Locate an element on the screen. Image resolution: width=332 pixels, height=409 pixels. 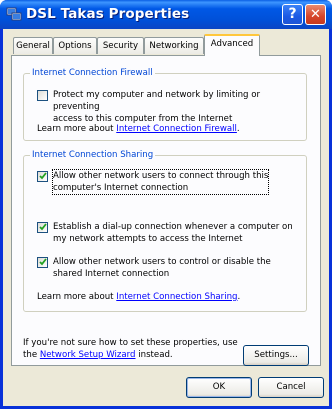
dialup-checkbox is located at coordinates (42, 227).